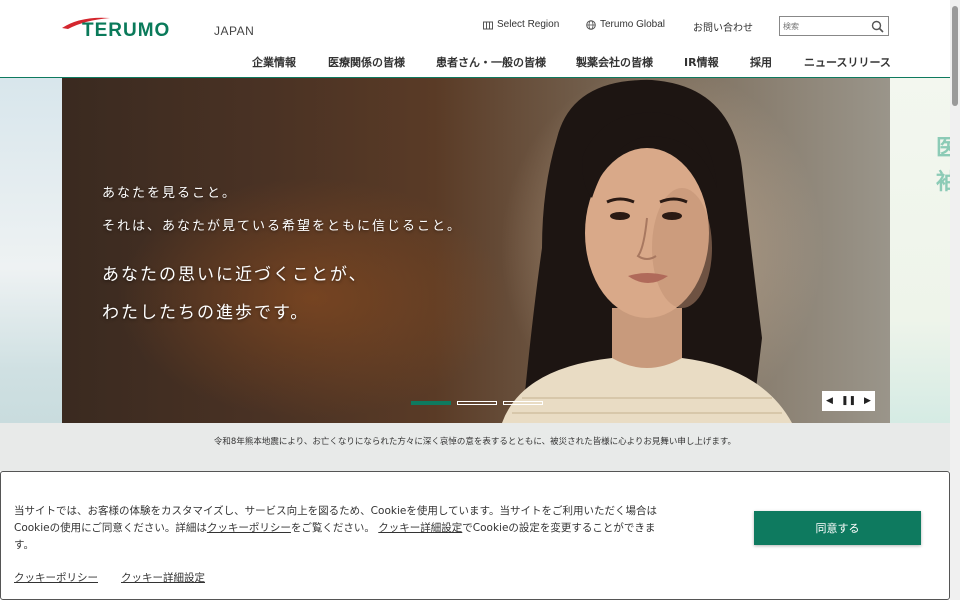 This screenshot has width=960, height=600. What do you see at coordinates (829, 401) in the screenshot?
I see `prev-slide-icon: ◀` at bounding box center [829, 401].